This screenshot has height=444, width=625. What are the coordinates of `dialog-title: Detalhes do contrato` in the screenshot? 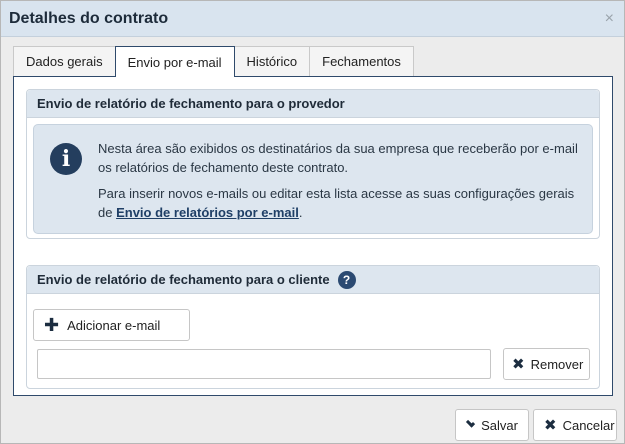 It's located at (89, 18).